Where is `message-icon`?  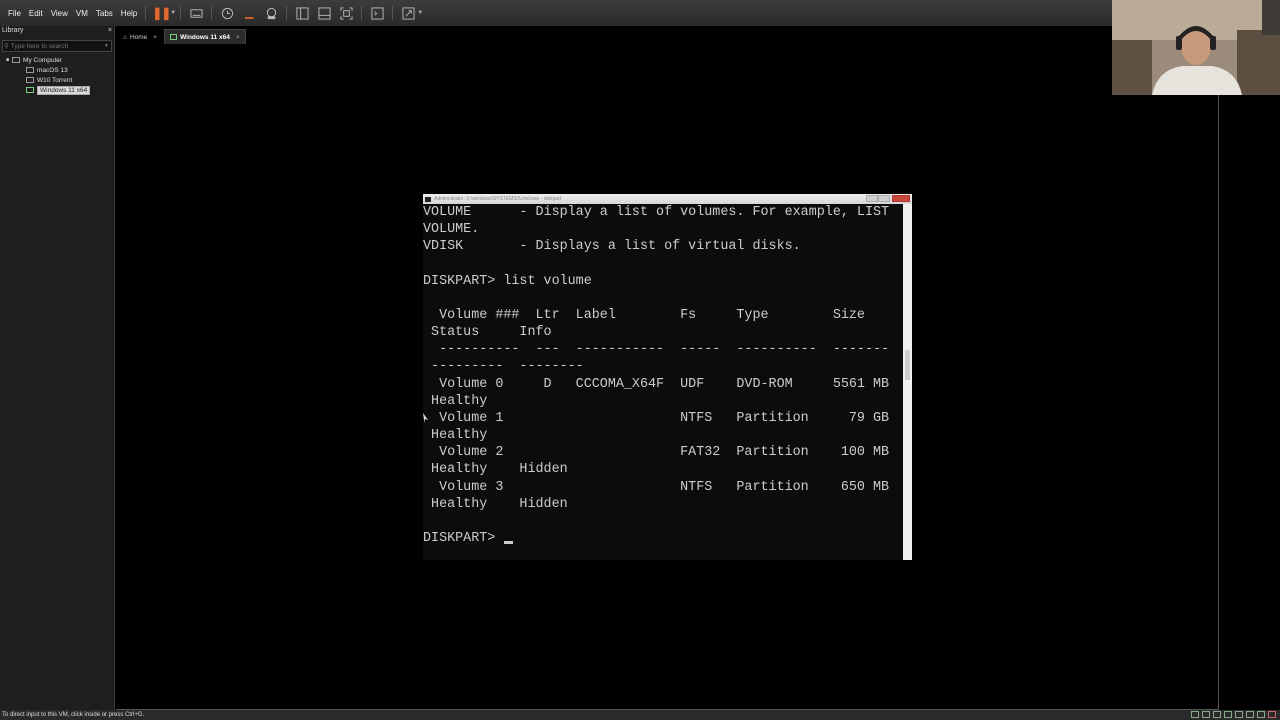 message-icon is located at coordinates (1272, 714).